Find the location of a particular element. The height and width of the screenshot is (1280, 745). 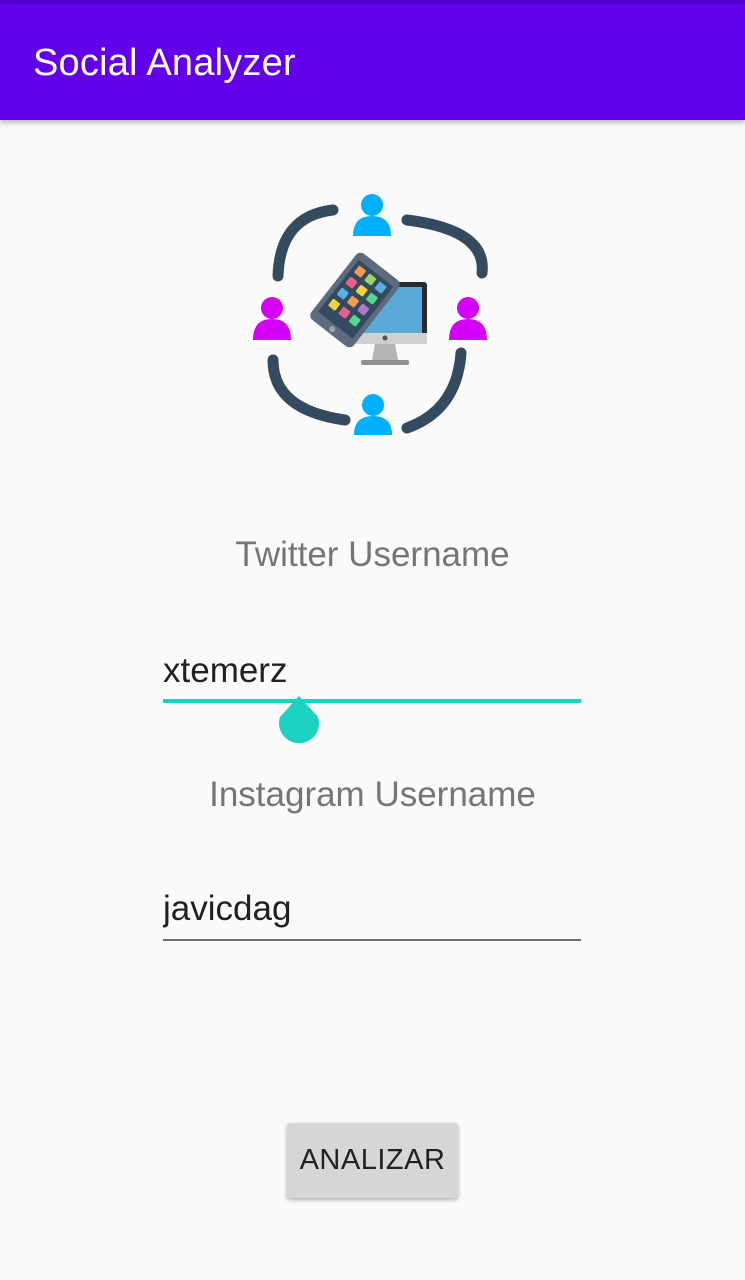

text-cursor-handle is located at coordinates (299, 721).